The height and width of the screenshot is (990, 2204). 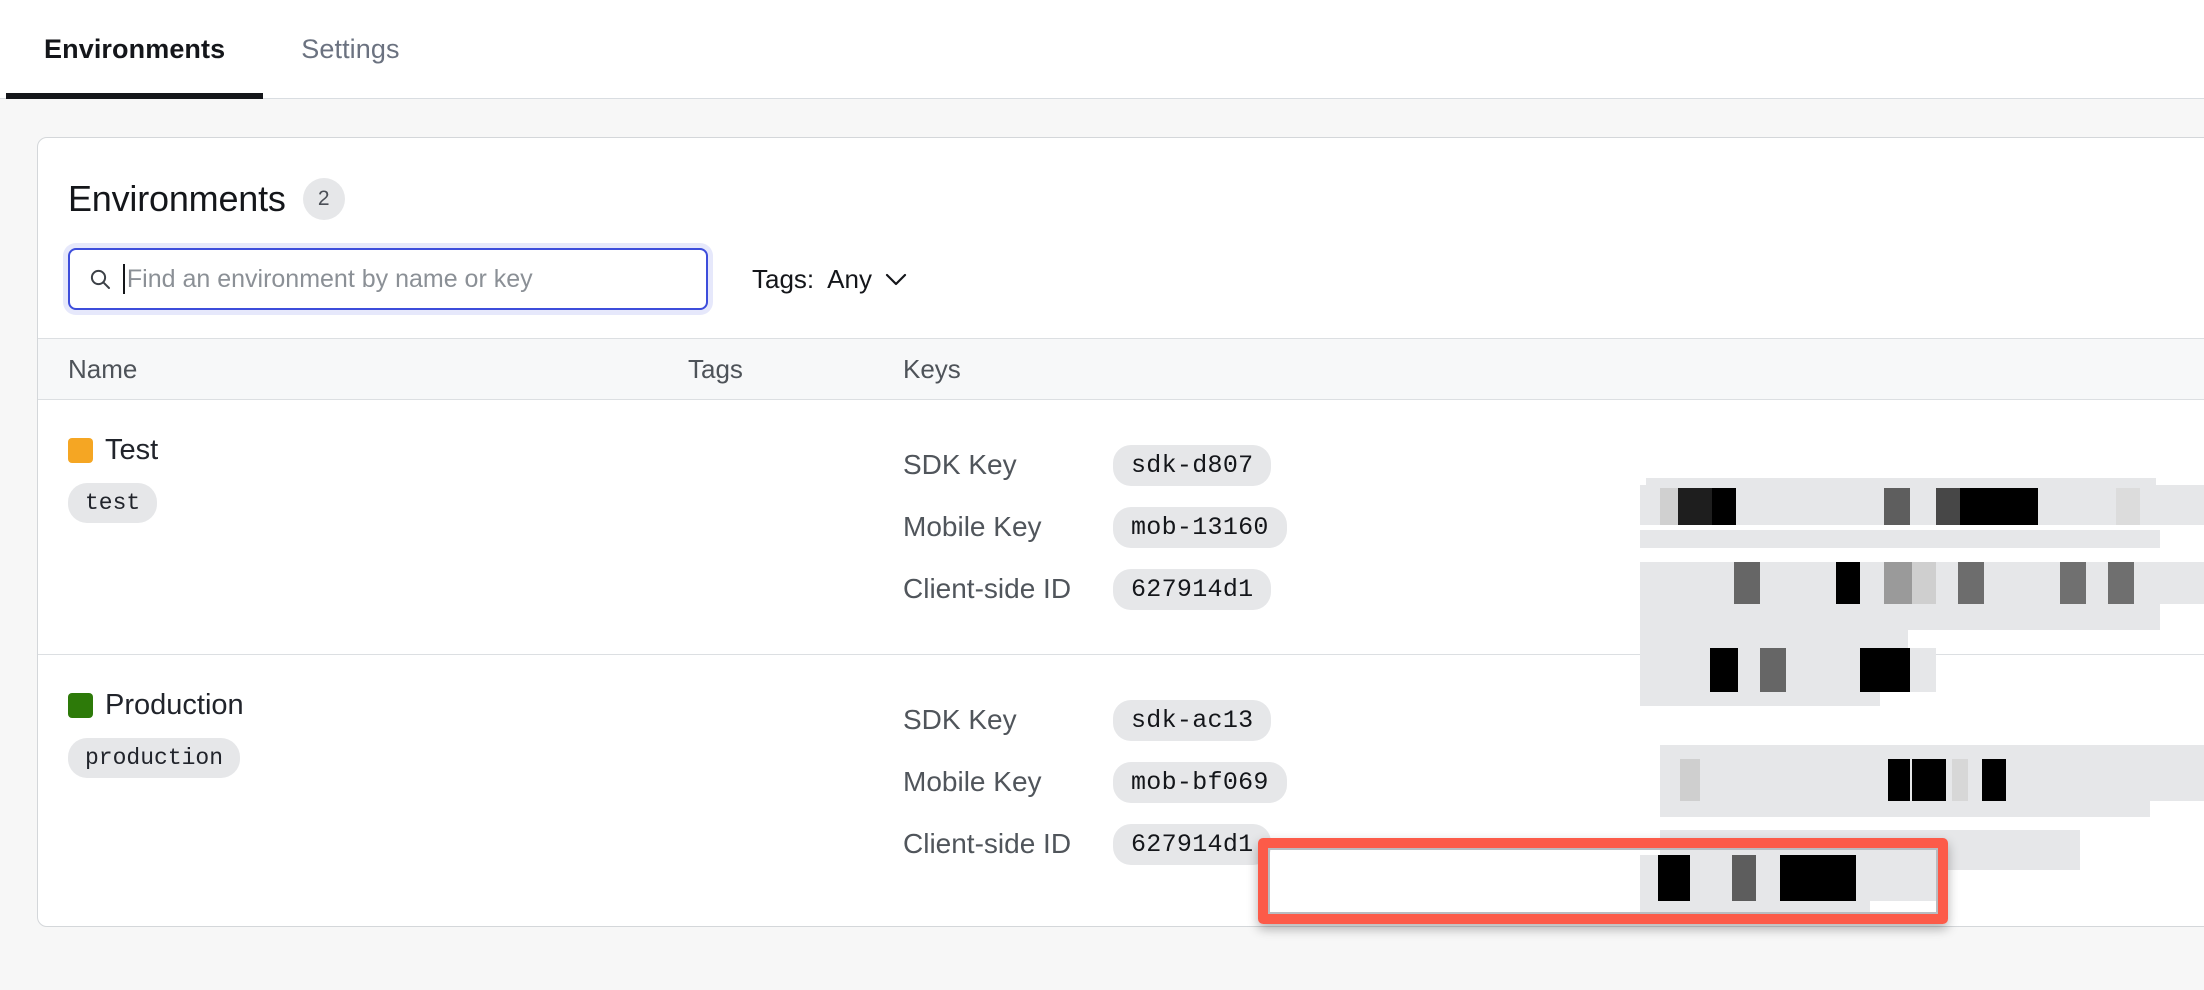 I want to click on column-header-name: Name, so click(x=103, y=368).